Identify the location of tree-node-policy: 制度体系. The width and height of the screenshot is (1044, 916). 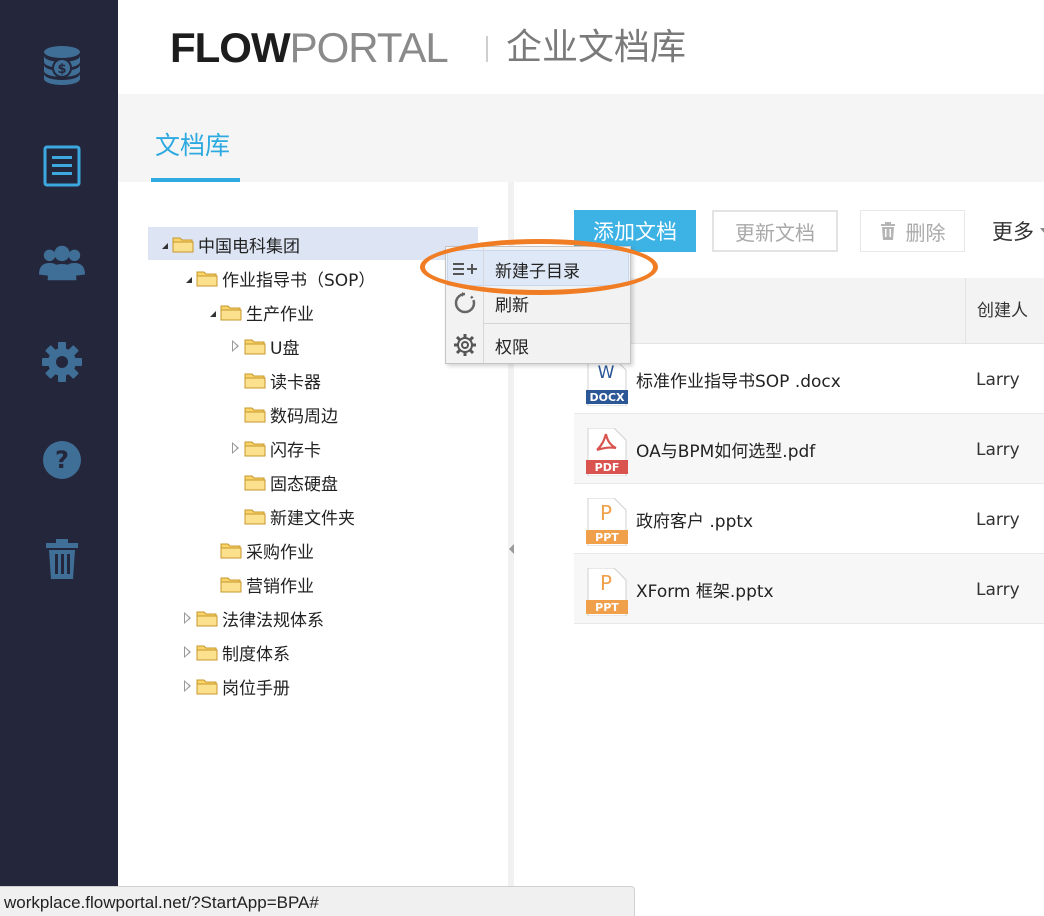
(235, 652).